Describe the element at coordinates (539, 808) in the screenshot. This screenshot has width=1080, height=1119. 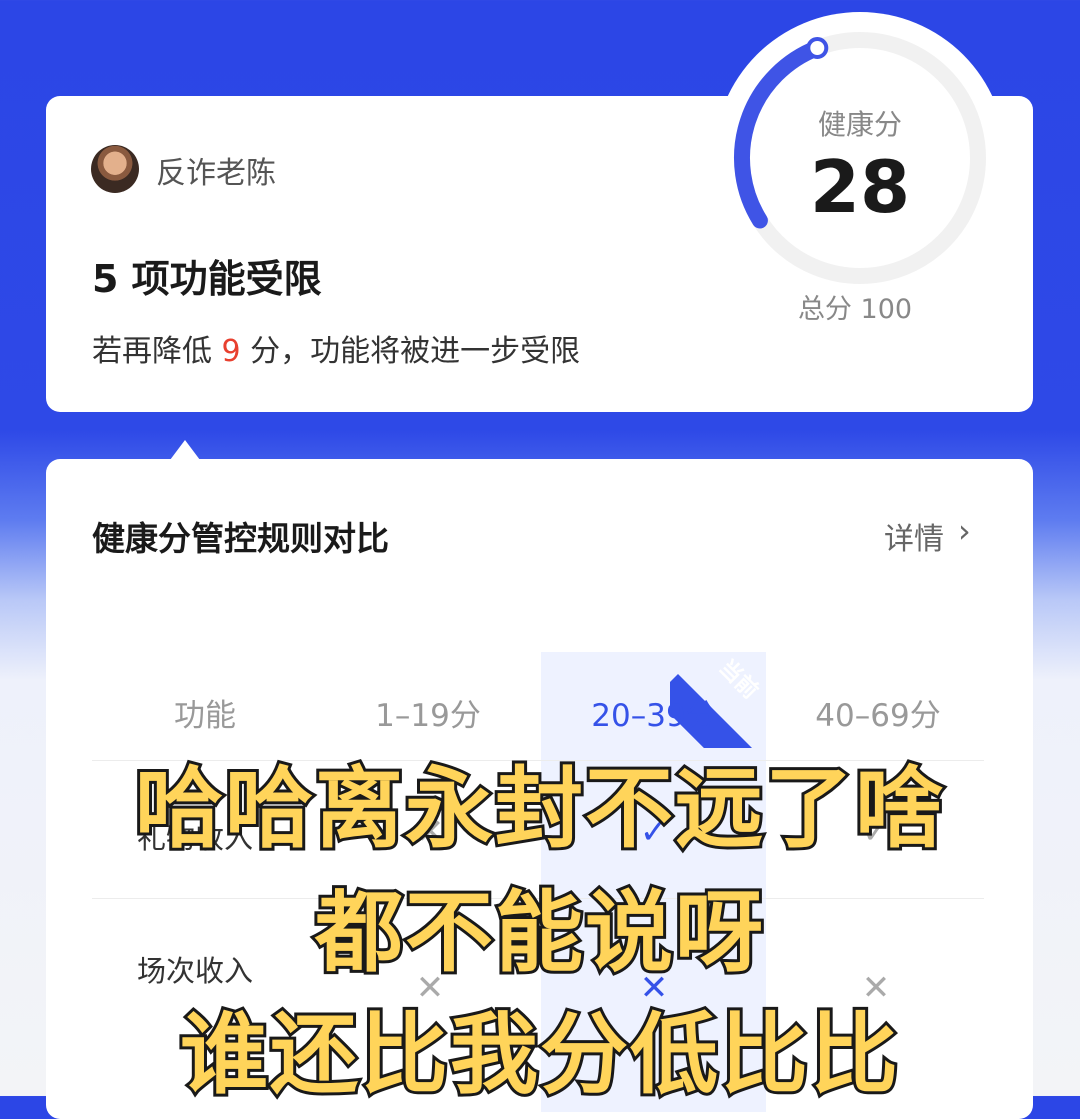
I see `caption-line-1: 哈哈离永封不远了啥` at that location.